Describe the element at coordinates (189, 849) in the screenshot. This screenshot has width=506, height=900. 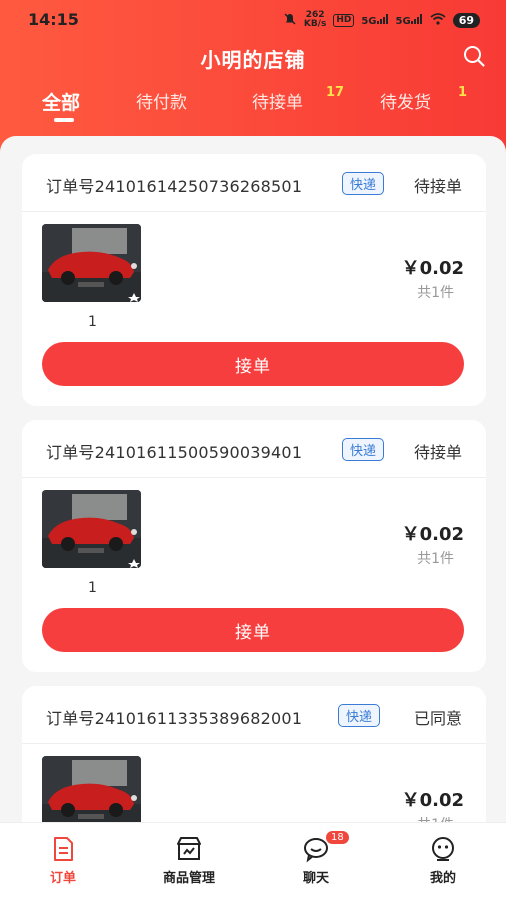
I see `shop-icon` at that location.